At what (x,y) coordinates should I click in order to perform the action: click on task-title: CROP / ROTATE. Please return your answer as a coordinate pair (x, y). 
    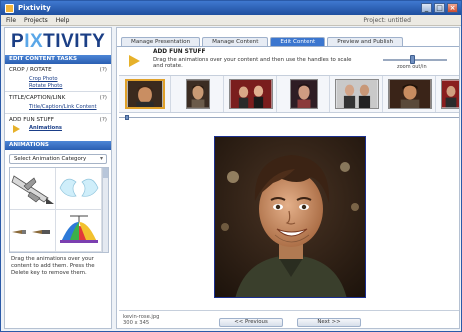
    Looking at the image, I should click on (30, 70).